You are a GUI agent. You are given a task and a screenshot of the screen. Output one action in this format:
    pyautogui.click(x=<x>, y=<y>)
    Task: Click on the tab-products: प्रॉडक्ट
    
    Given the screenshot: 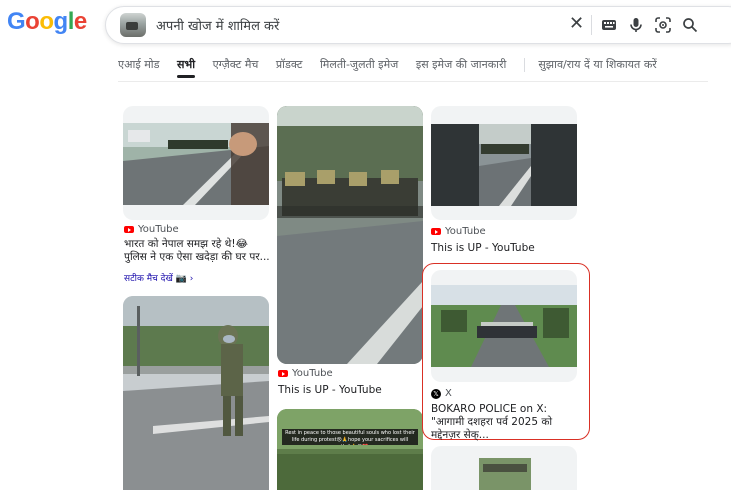 What is the action you would take?
    pyautogui.click(x=289, y=64)
    